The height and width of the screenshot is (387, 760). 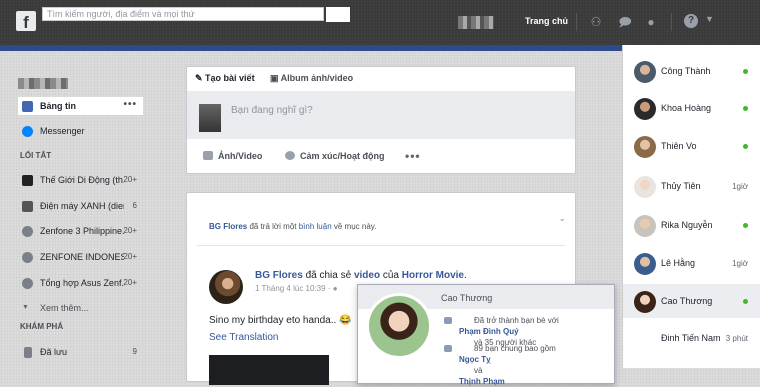 What do you see at coordinates (62, 131) in the screenshot?
I see `sidebar-item-label: Messenger` at bounding box center [62, 131].